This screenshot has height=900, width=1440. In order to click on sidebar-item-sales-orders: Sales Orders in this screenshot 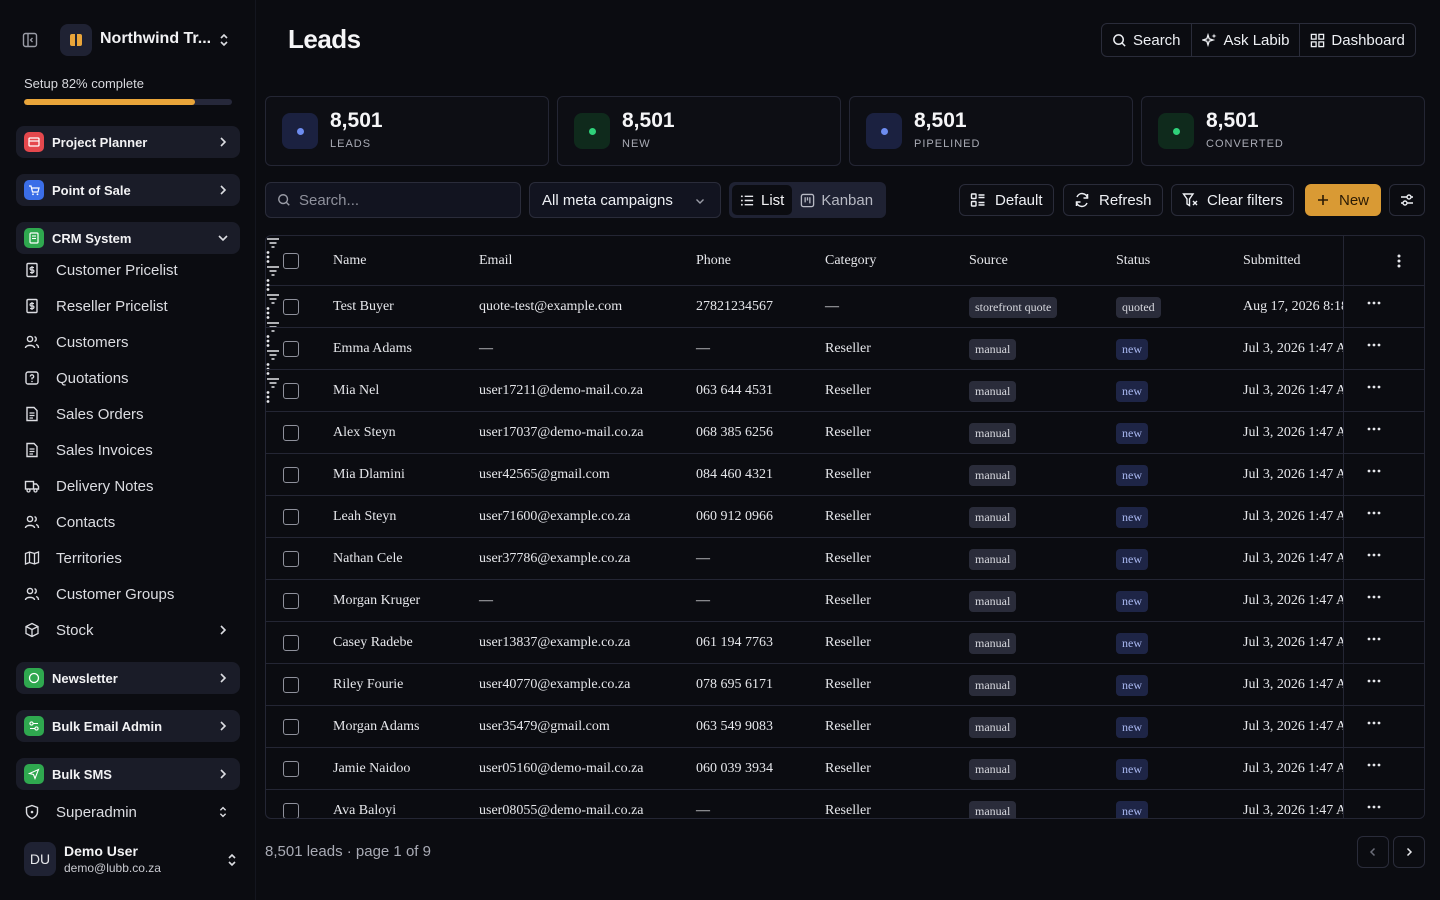, I will do `click(128, 414)`.